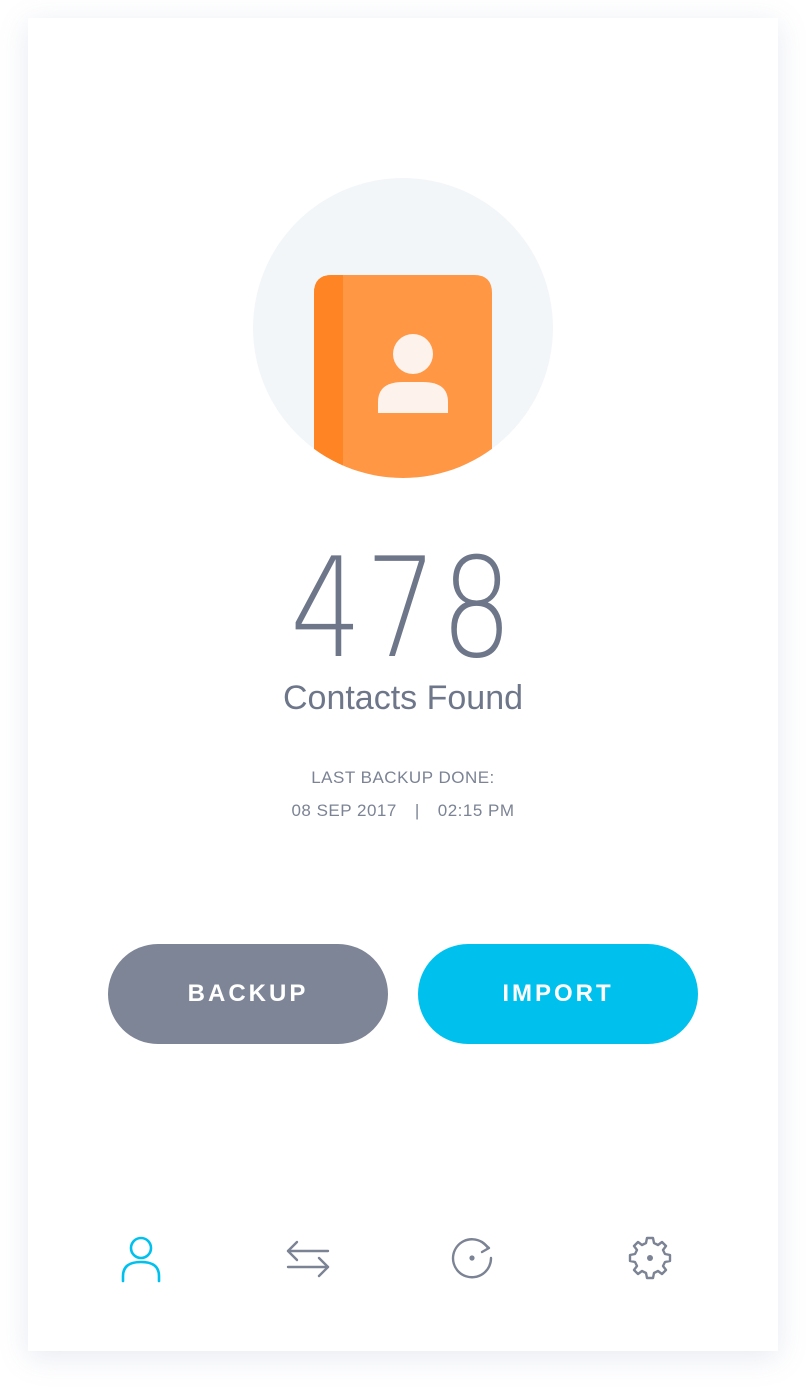 The width and height of the screenshot is (806, 1390). I want to click on gear-icon, so click(650, 1258).